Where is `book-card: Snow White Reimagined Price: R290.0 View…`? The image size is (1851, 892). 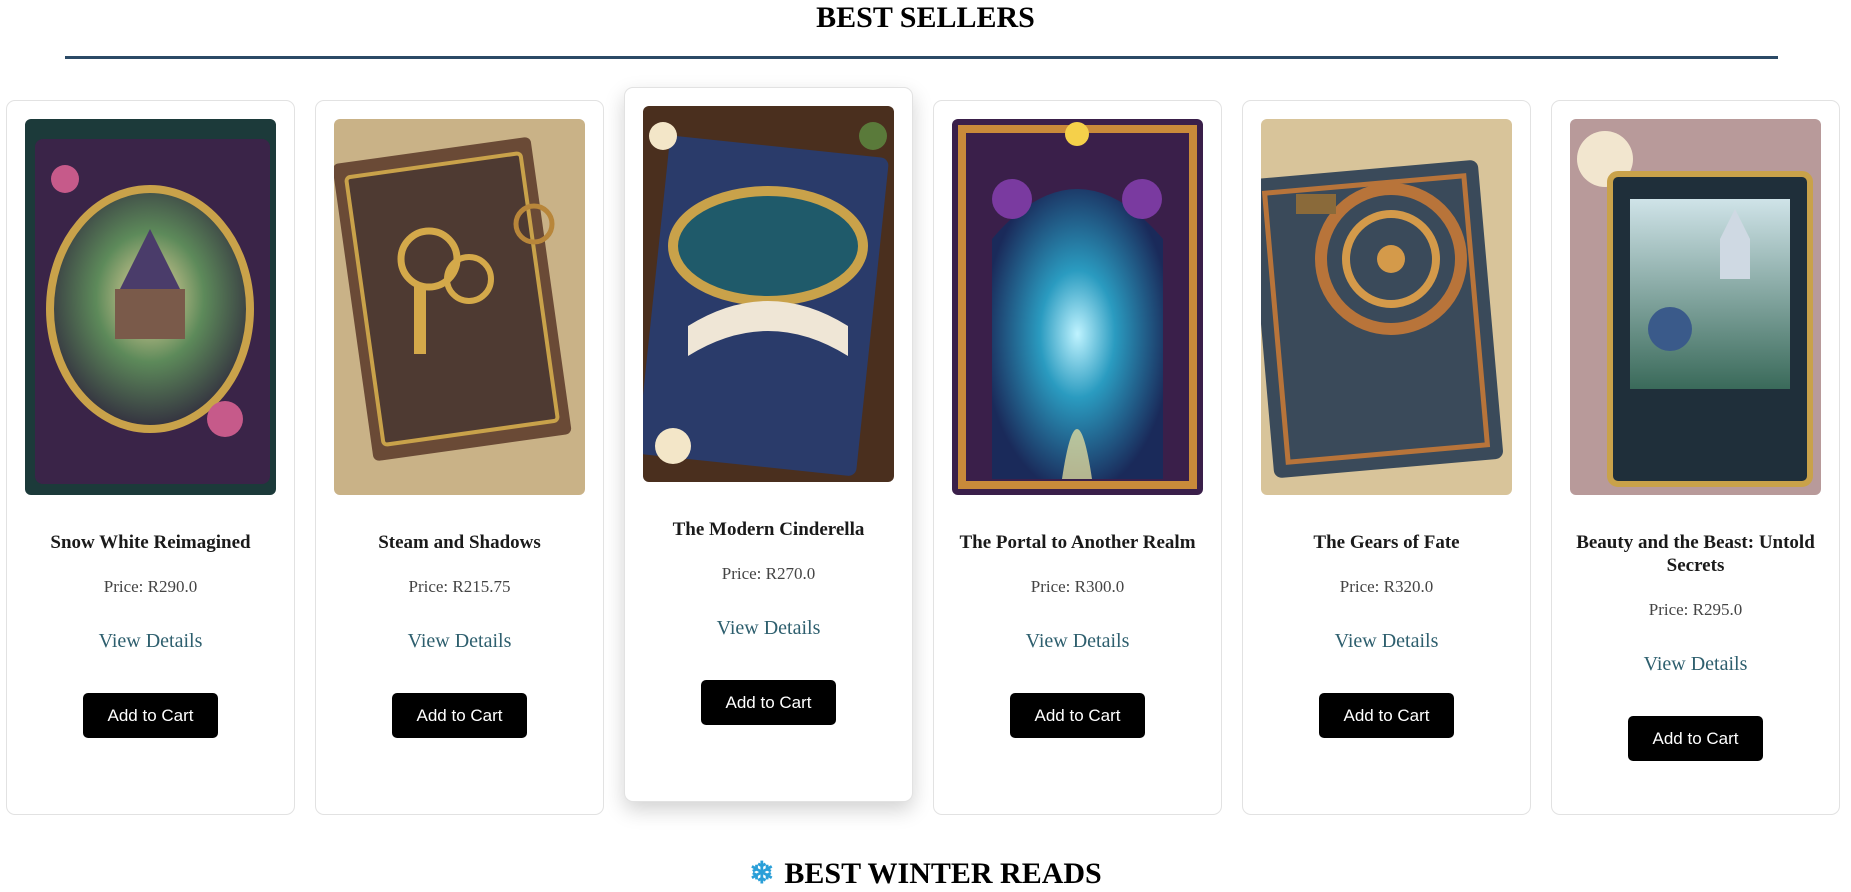
book-card: Snow White Reimagined Price: R290.0 View… is located at coordinates (150, 457).